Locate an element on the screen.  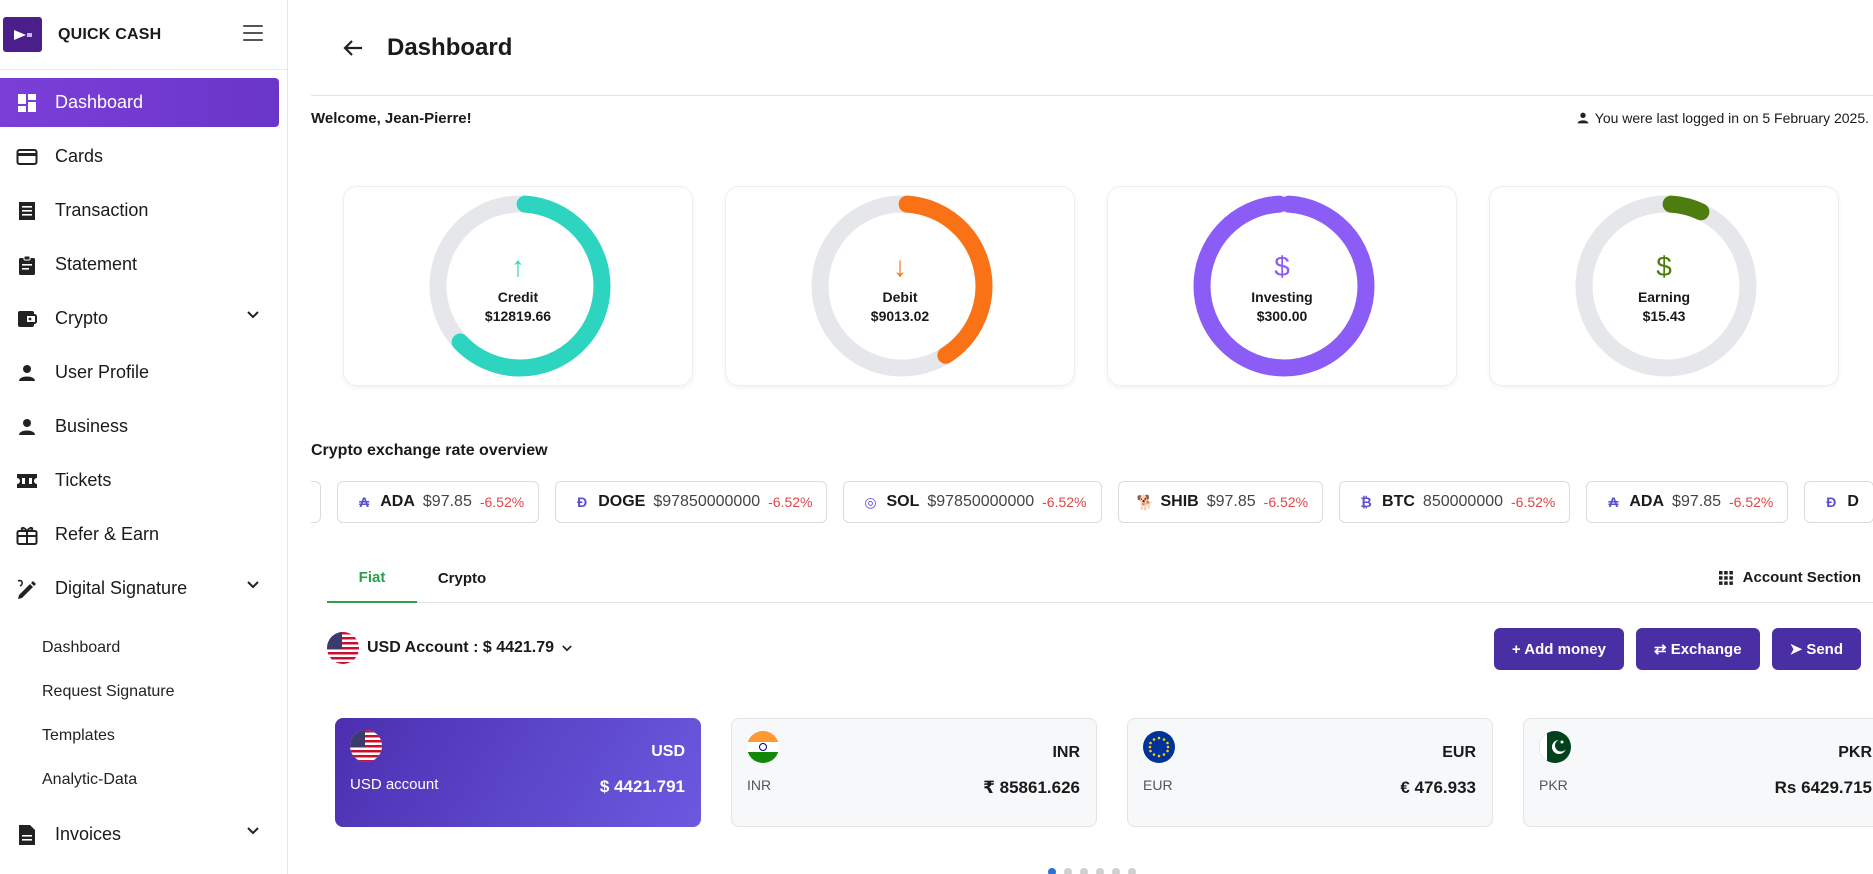
ticker-item-doge: Ð D is located at coordinates (1838, 502).